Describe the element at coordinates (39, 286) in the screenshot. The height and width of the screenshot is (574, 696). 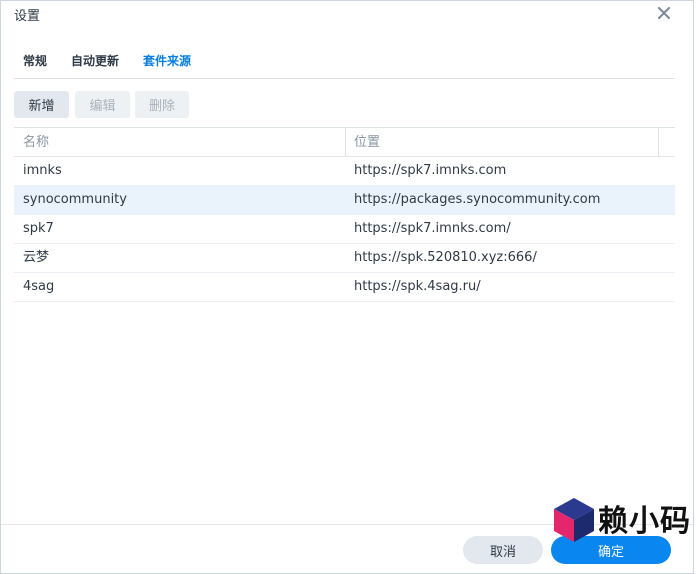
I see `row-name: 4sag` at that location.